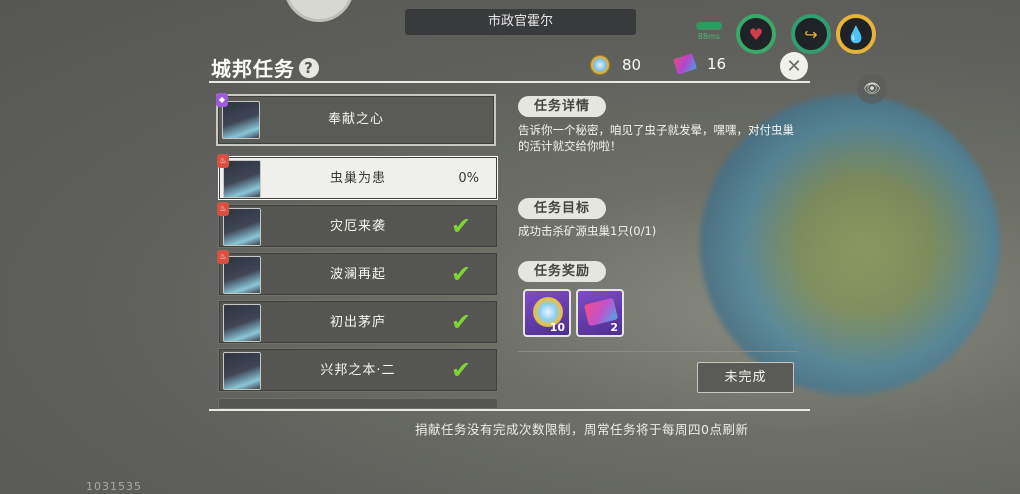 This screenshot has width=1020, height=494. What do you see at coordinates (658, 351) in the screenshot?
I see `divider-right` at bounding box center [658, 351].